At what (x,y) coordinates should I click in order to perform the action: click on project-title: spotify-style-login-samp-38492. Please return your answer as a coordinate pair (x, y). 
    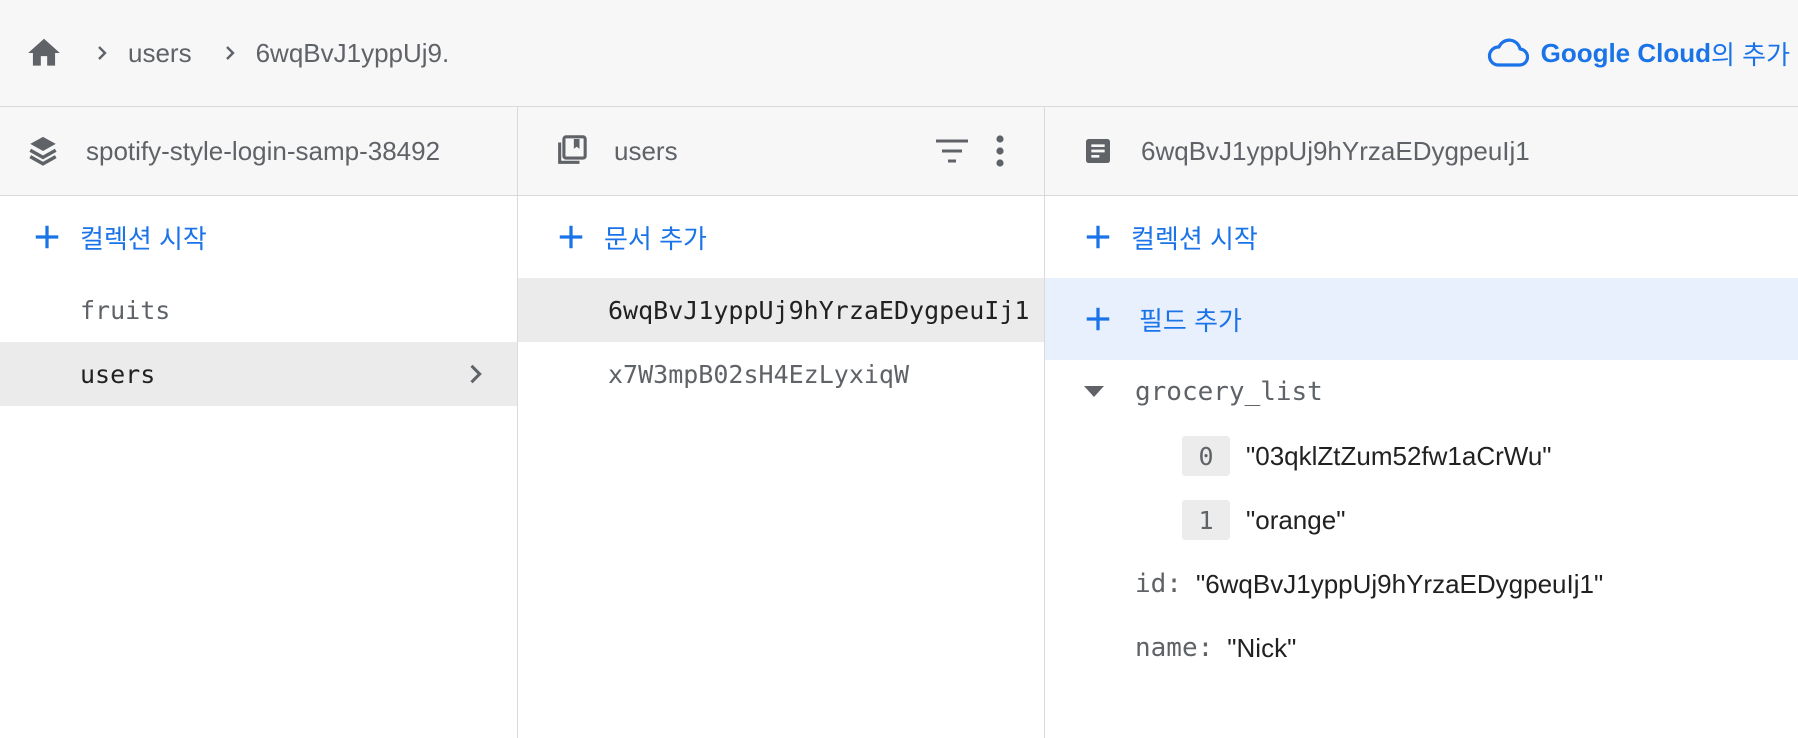
    Looking at the image, I should click on (263, 150).